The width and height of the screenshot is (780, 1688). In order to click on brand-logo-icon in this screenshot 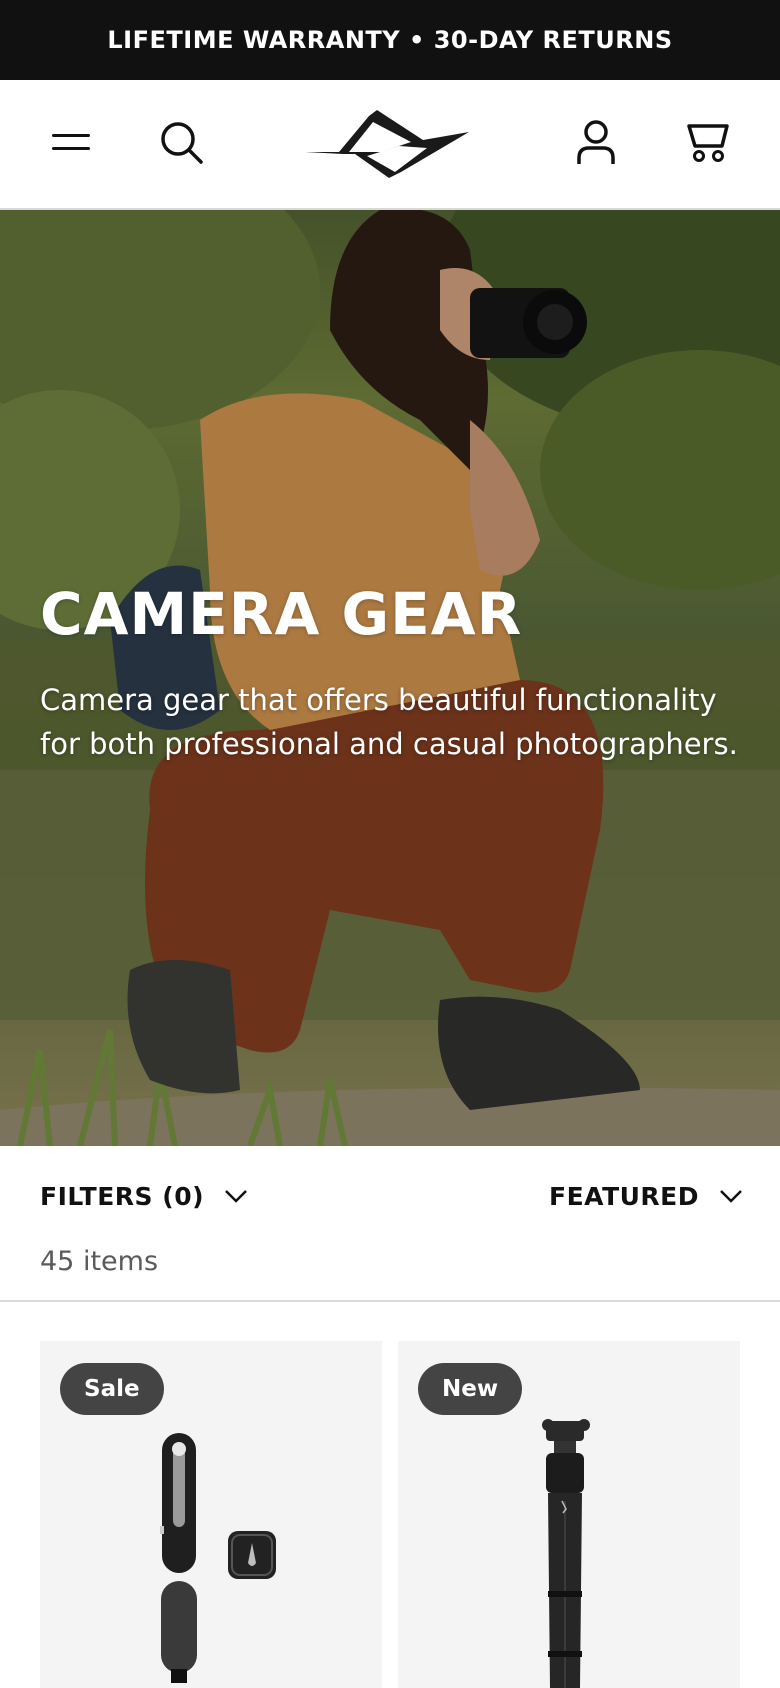, I will do `click(387, 144)`.